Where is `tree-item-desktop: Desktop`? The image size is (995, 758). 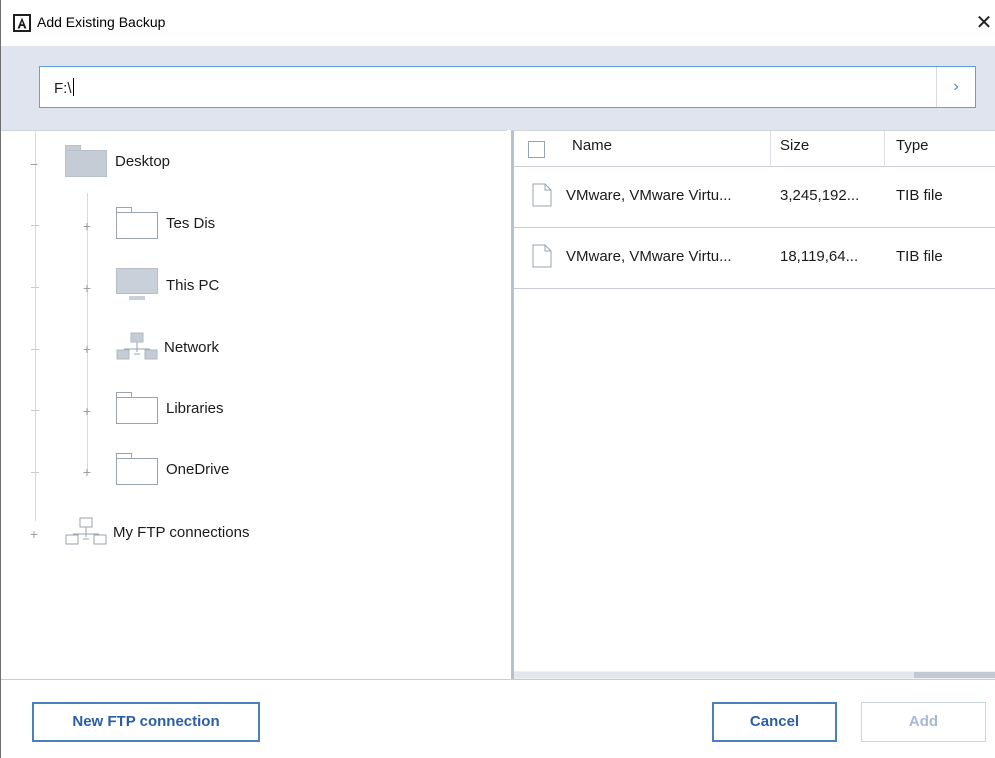 tree-item-desktop: Desktop is located at coordinates (117, 161).